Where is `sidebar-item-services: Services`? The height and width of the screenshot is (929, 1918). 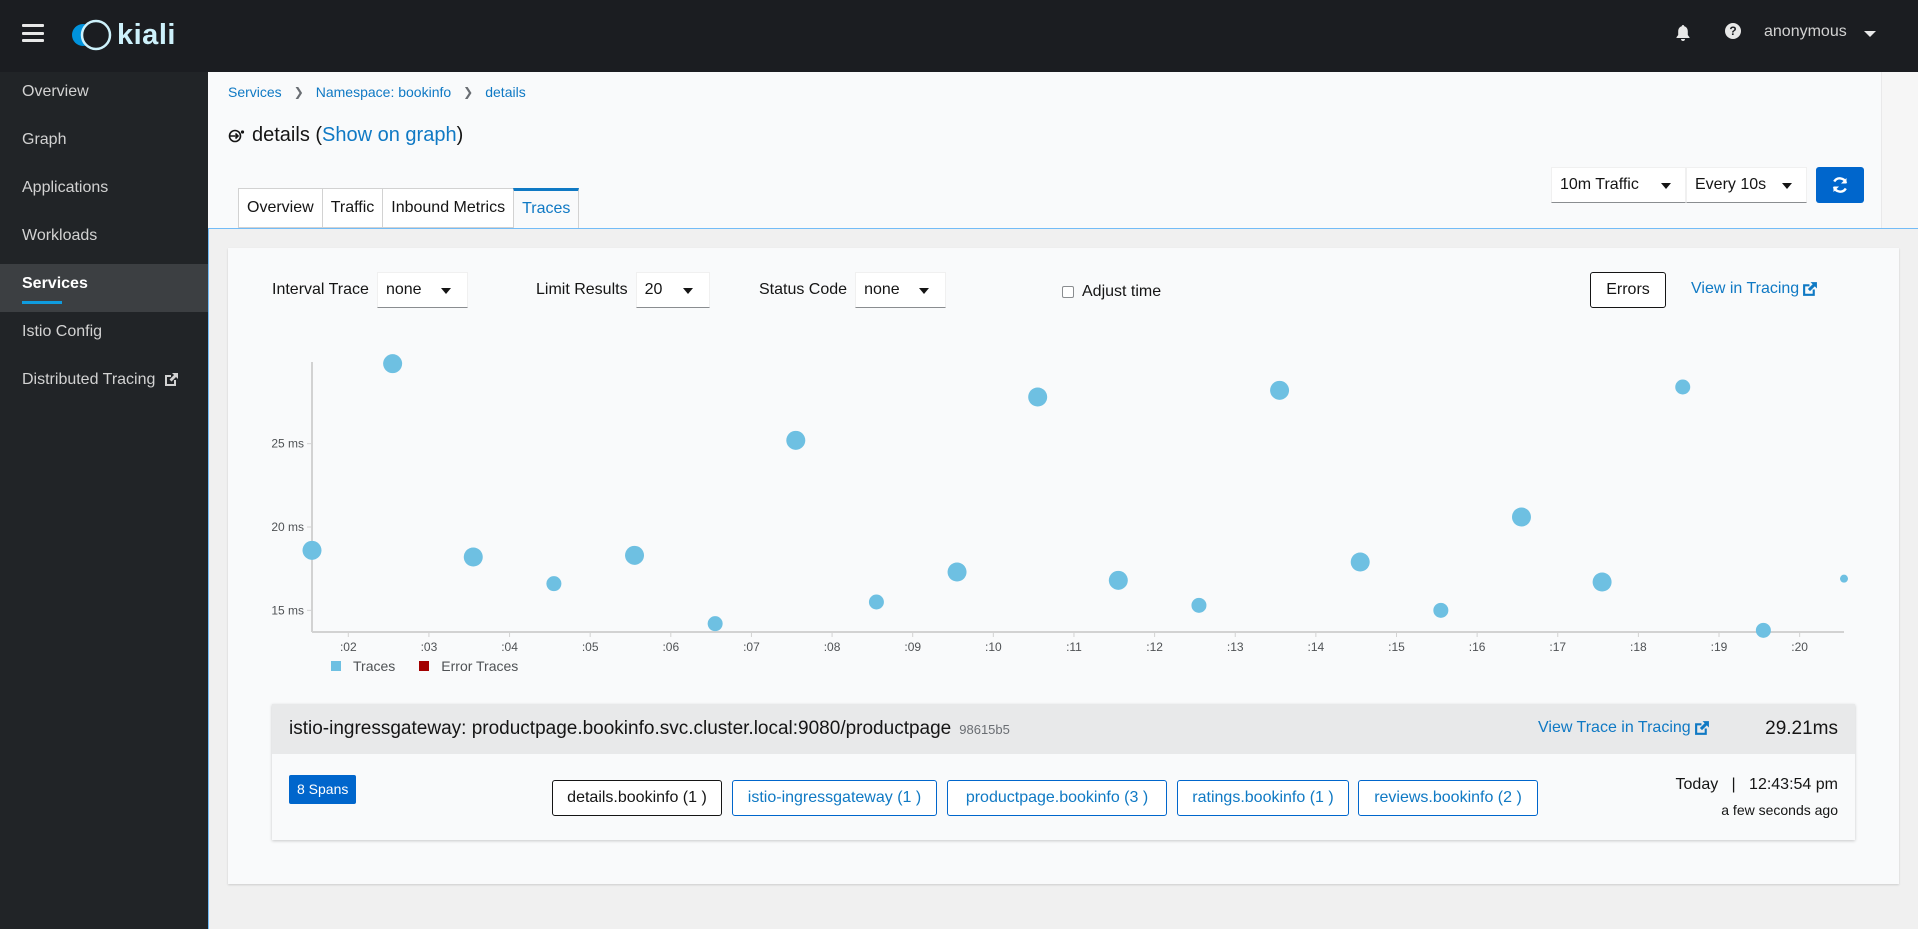 sidebar-item-services: Services is located at coordinates (104, 288).